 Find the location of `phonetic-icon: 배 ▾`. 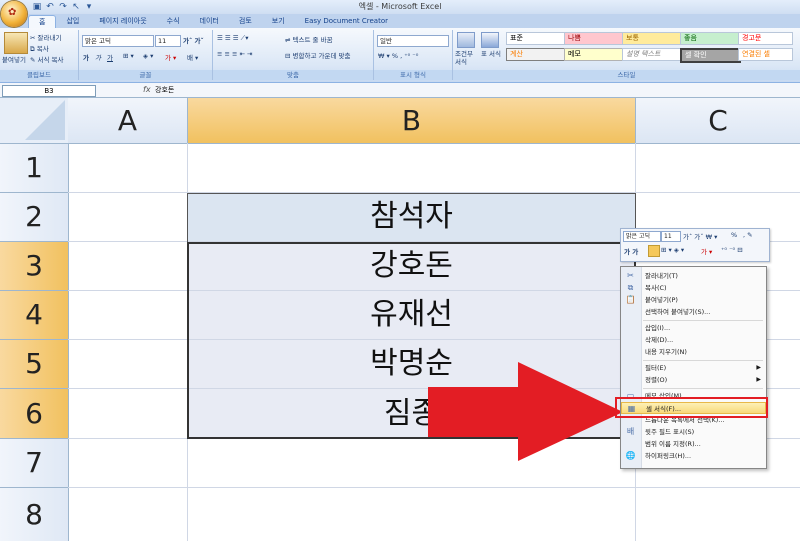

phonetic-icon: 배 ▾ is located at coordinates (192, 57).